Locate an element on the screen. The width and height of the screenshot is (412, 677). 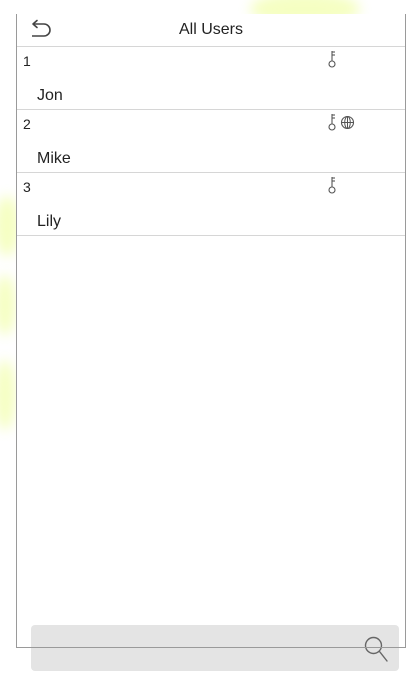
user-name: Jon is located at coordinates (50, 95).